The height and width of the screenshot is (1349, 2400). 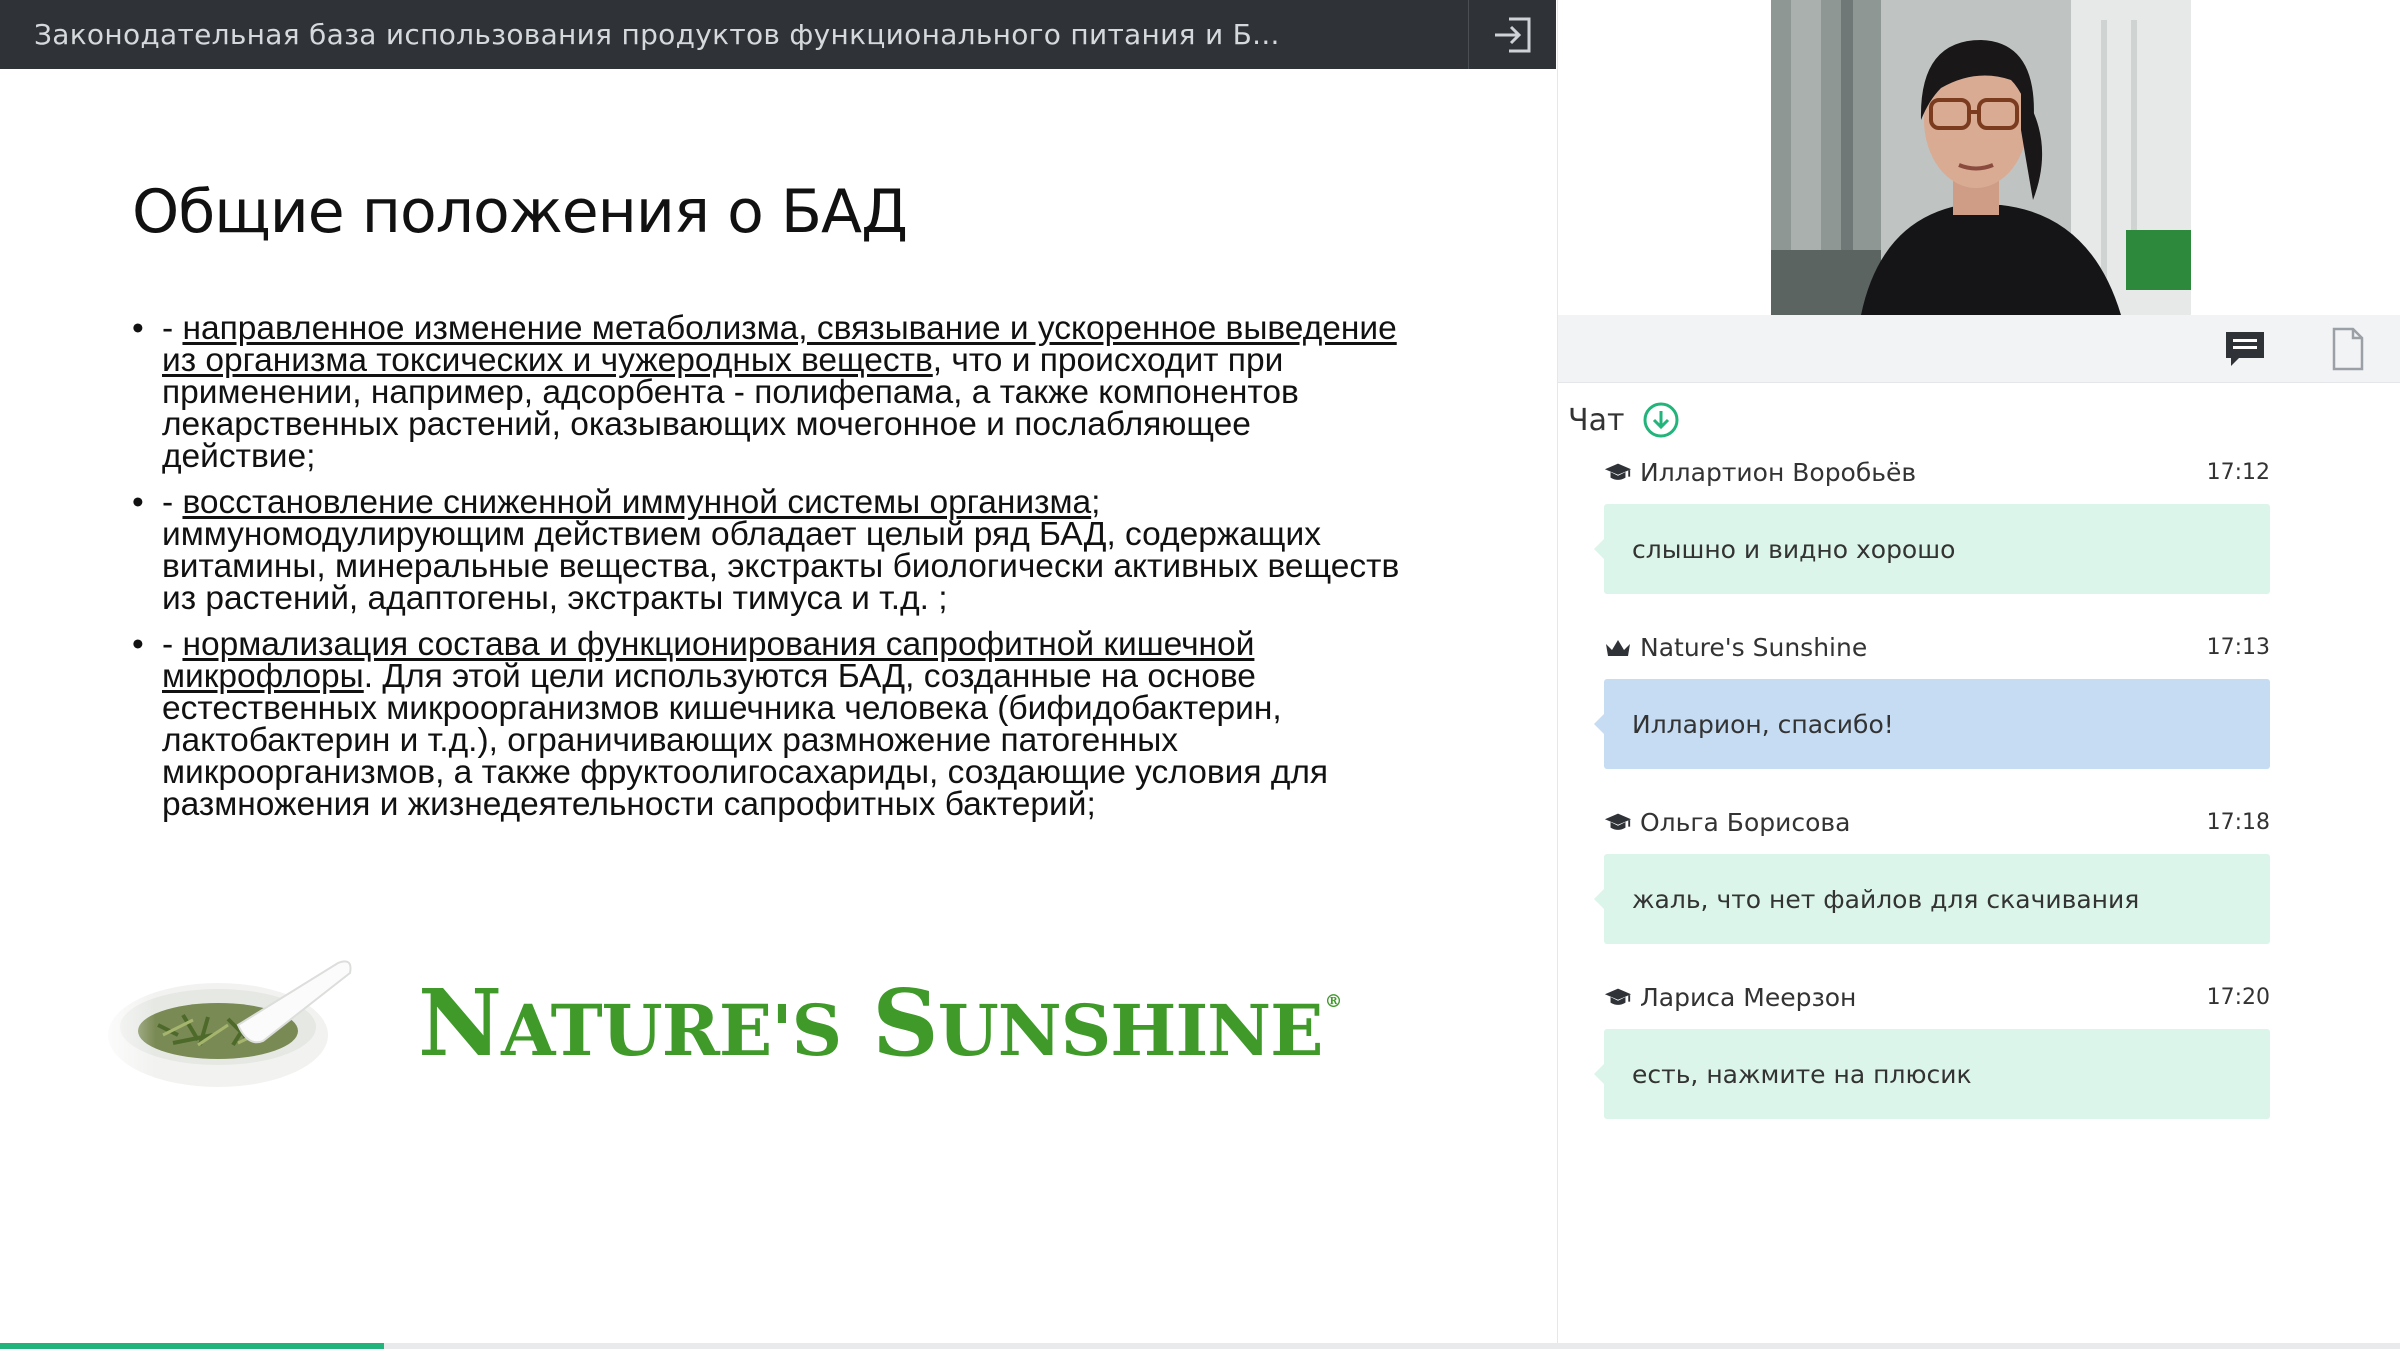 I want to click on chat-header: Чат, so click(x=1624, y=420).